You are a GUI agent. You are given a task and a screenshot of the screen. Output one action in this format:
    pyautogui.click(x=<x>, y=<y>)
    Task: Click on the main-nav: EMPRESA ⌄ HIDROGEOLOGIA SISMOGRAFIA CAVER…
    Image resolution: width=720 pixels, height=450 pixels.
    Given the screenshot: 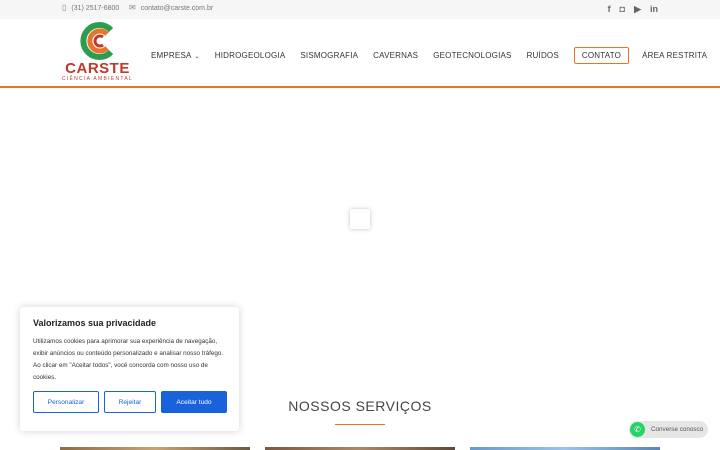 What is the action you would take?
    pyautogui.click(x=435, y=55)
    